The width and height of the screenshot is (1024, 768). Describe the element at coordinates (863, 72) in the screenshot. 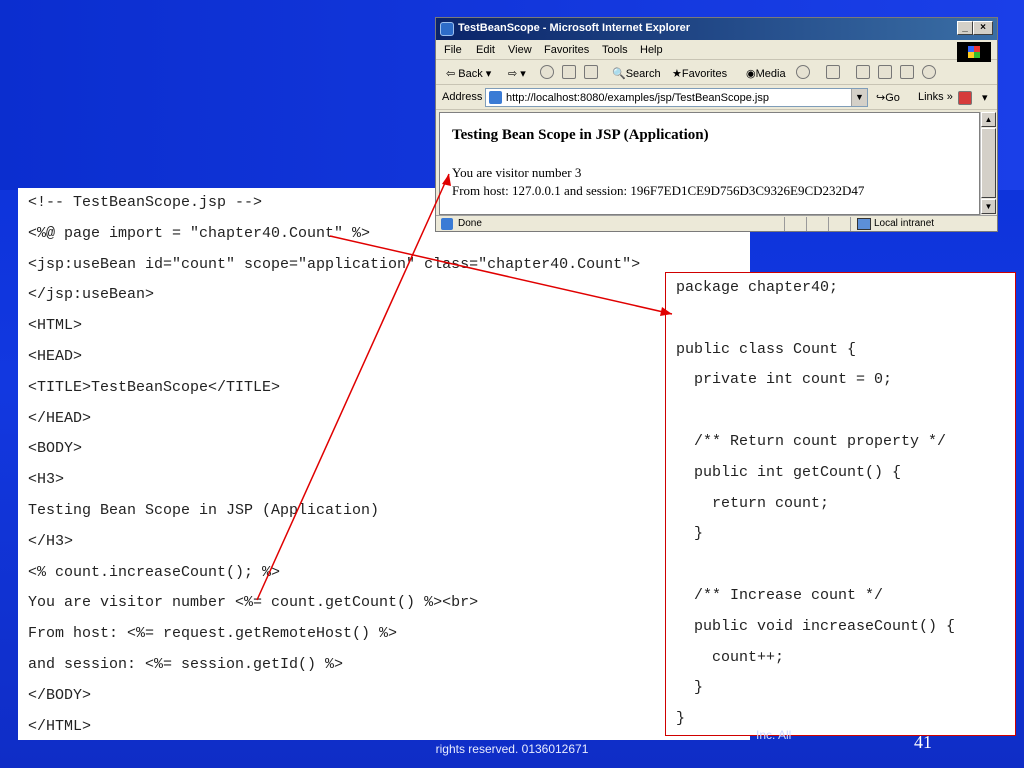

I see `print-icon` at that location.